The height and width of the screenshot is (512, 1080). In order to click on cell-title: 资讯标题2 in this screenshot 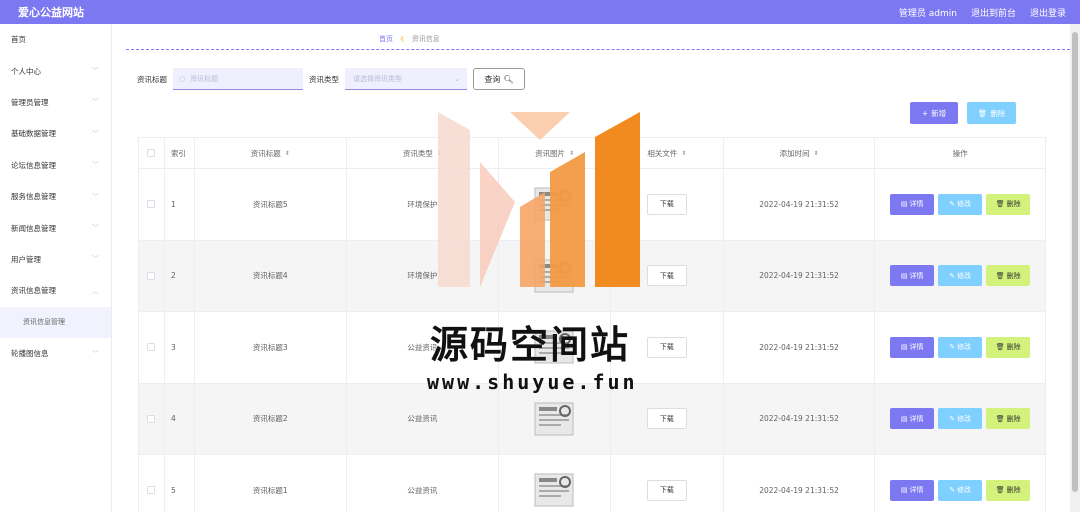, I will do `click(271, 418)`.